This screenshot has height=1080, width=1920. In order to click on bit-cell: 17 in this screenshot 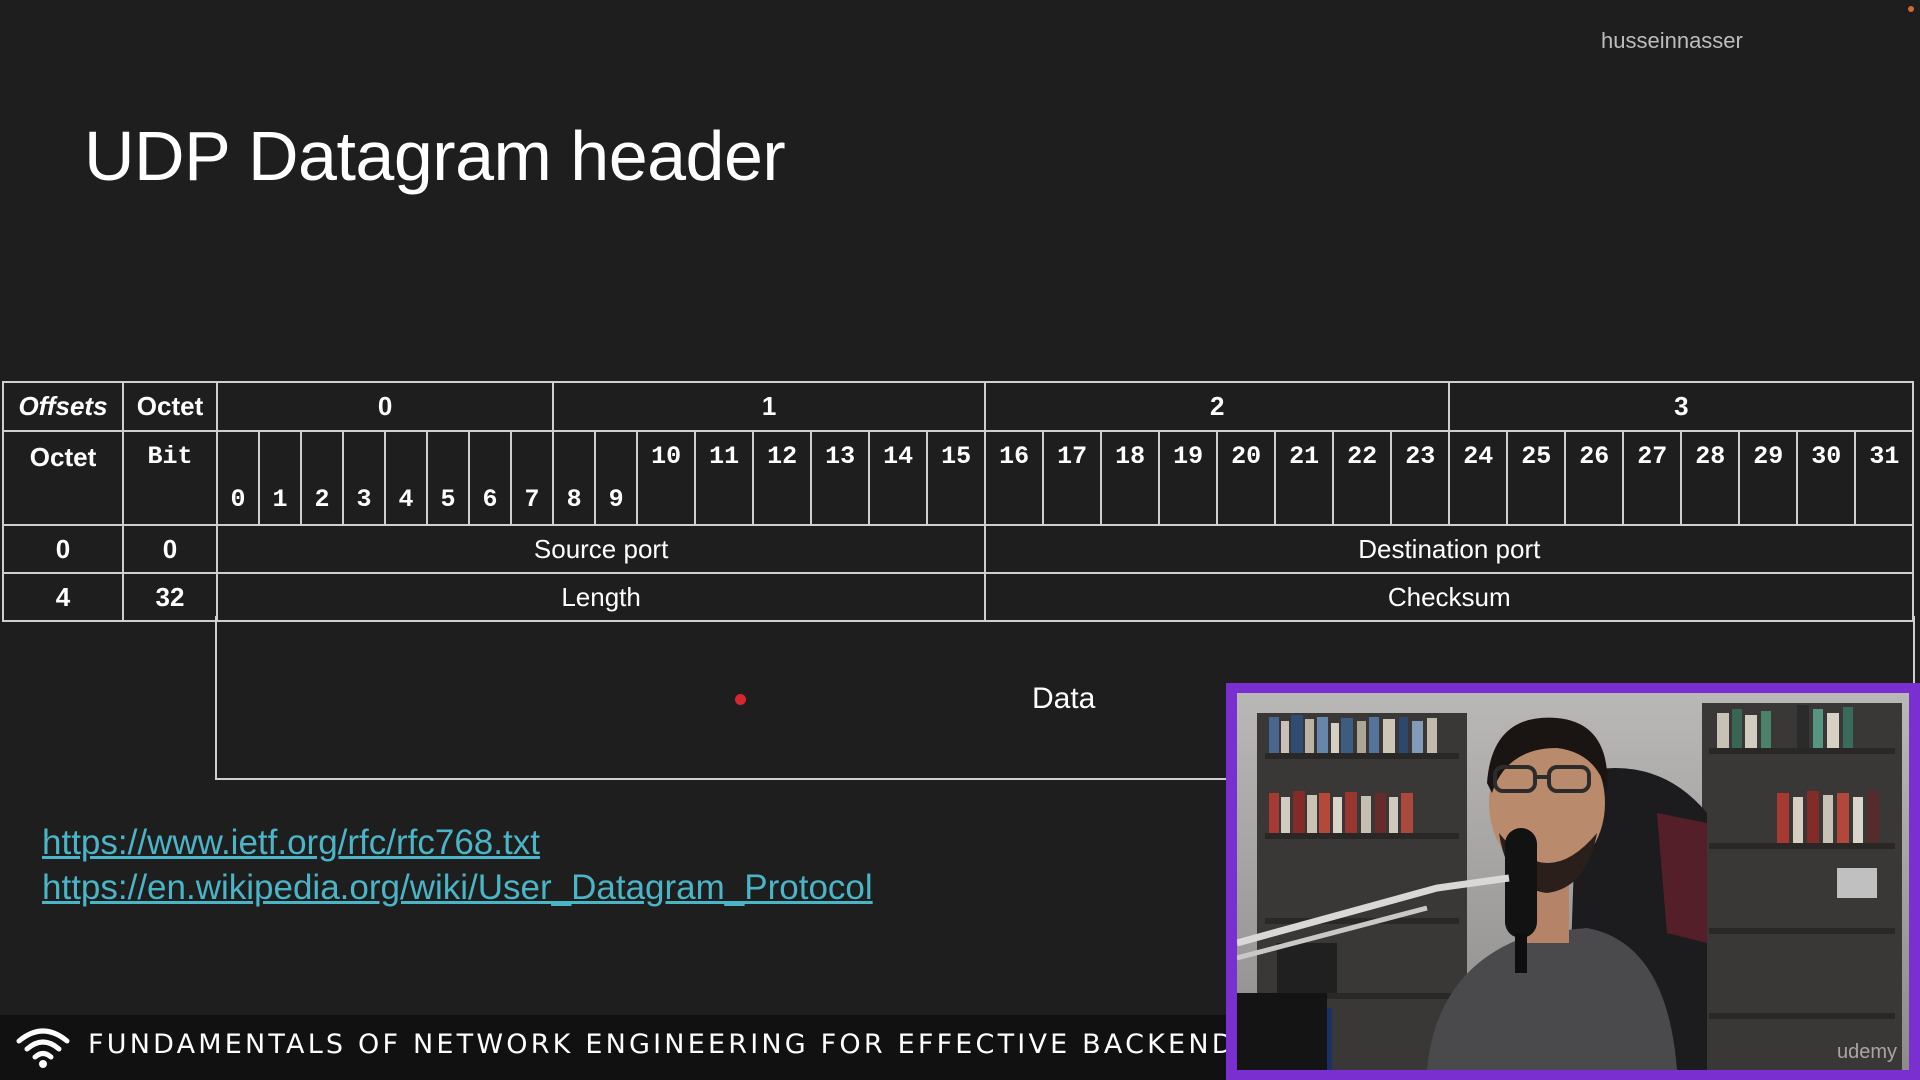, I will do `click(1072, 478)`.